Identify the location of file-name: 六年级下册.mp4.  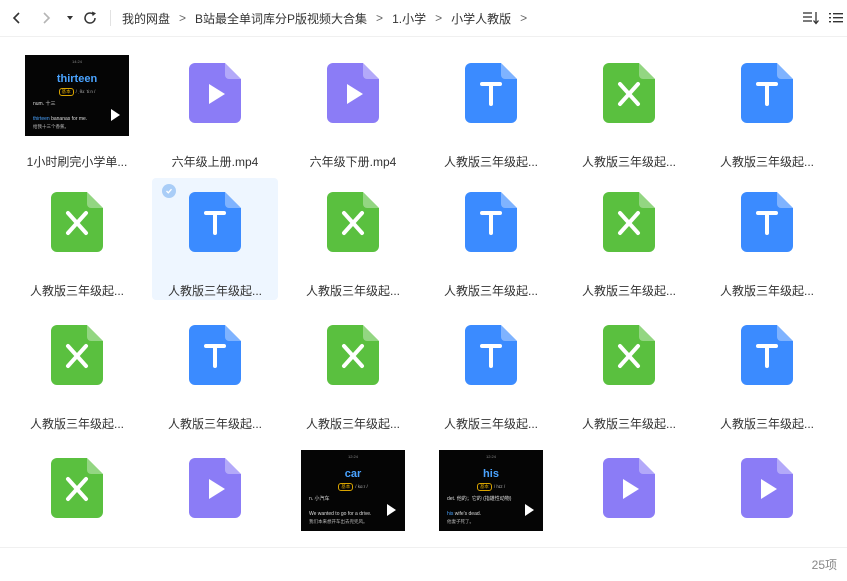
(353, 162).